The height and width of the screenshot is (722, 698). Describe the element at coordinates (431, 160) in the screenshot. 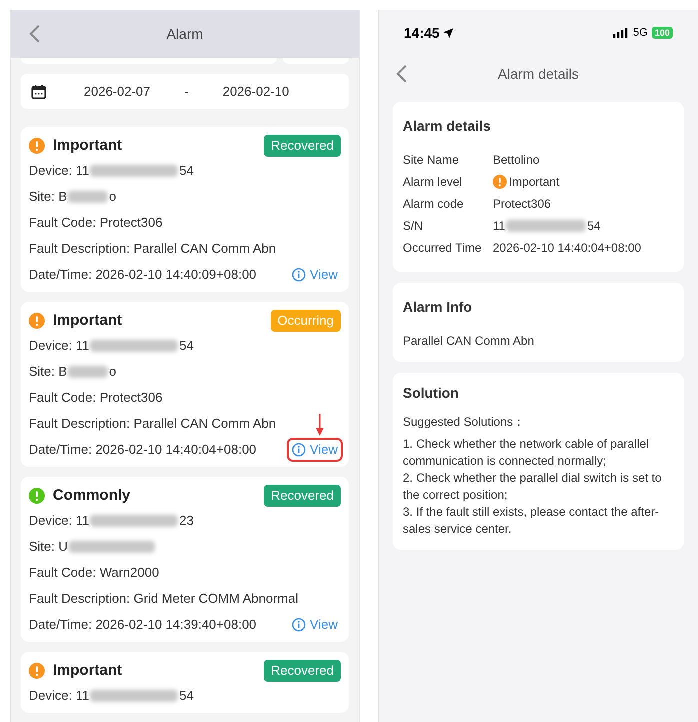

I see `field-label: Site Name` at that location.